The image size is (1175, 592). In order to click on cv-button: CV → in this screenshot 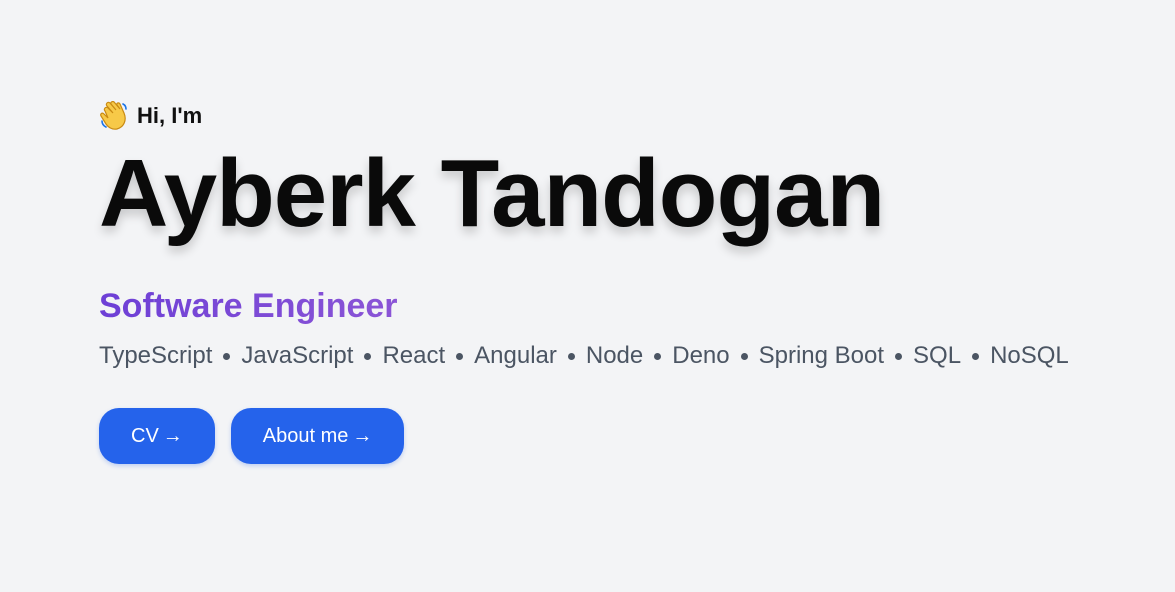, I will do `click(157, 436)`.